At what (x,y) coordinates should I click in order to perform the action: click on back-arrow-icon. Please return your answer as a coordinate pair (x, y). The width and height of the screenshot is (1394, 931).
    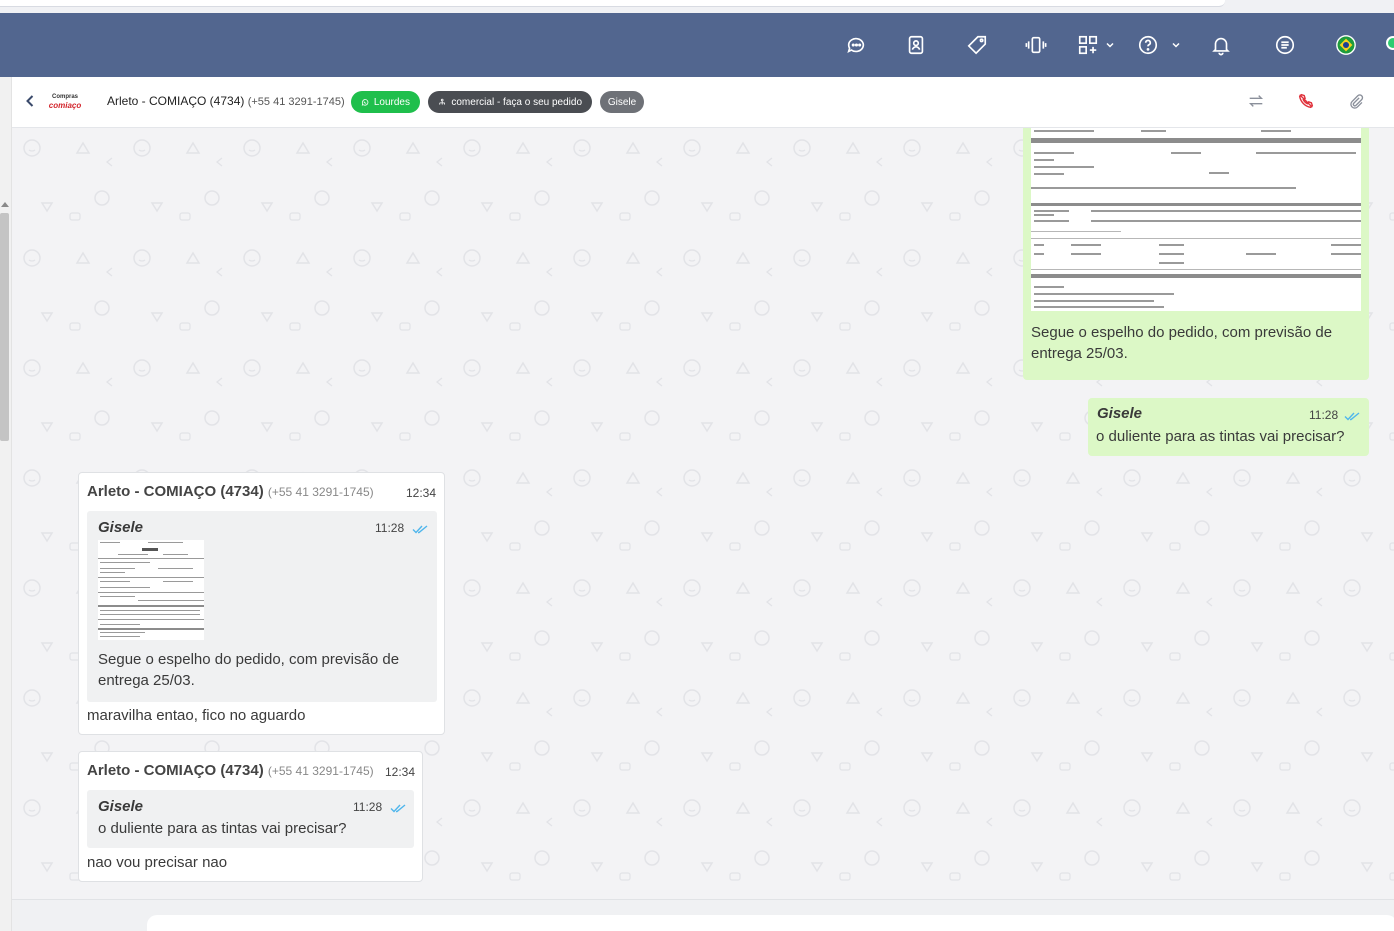
    Looking at the image, I should click on (30, 101).